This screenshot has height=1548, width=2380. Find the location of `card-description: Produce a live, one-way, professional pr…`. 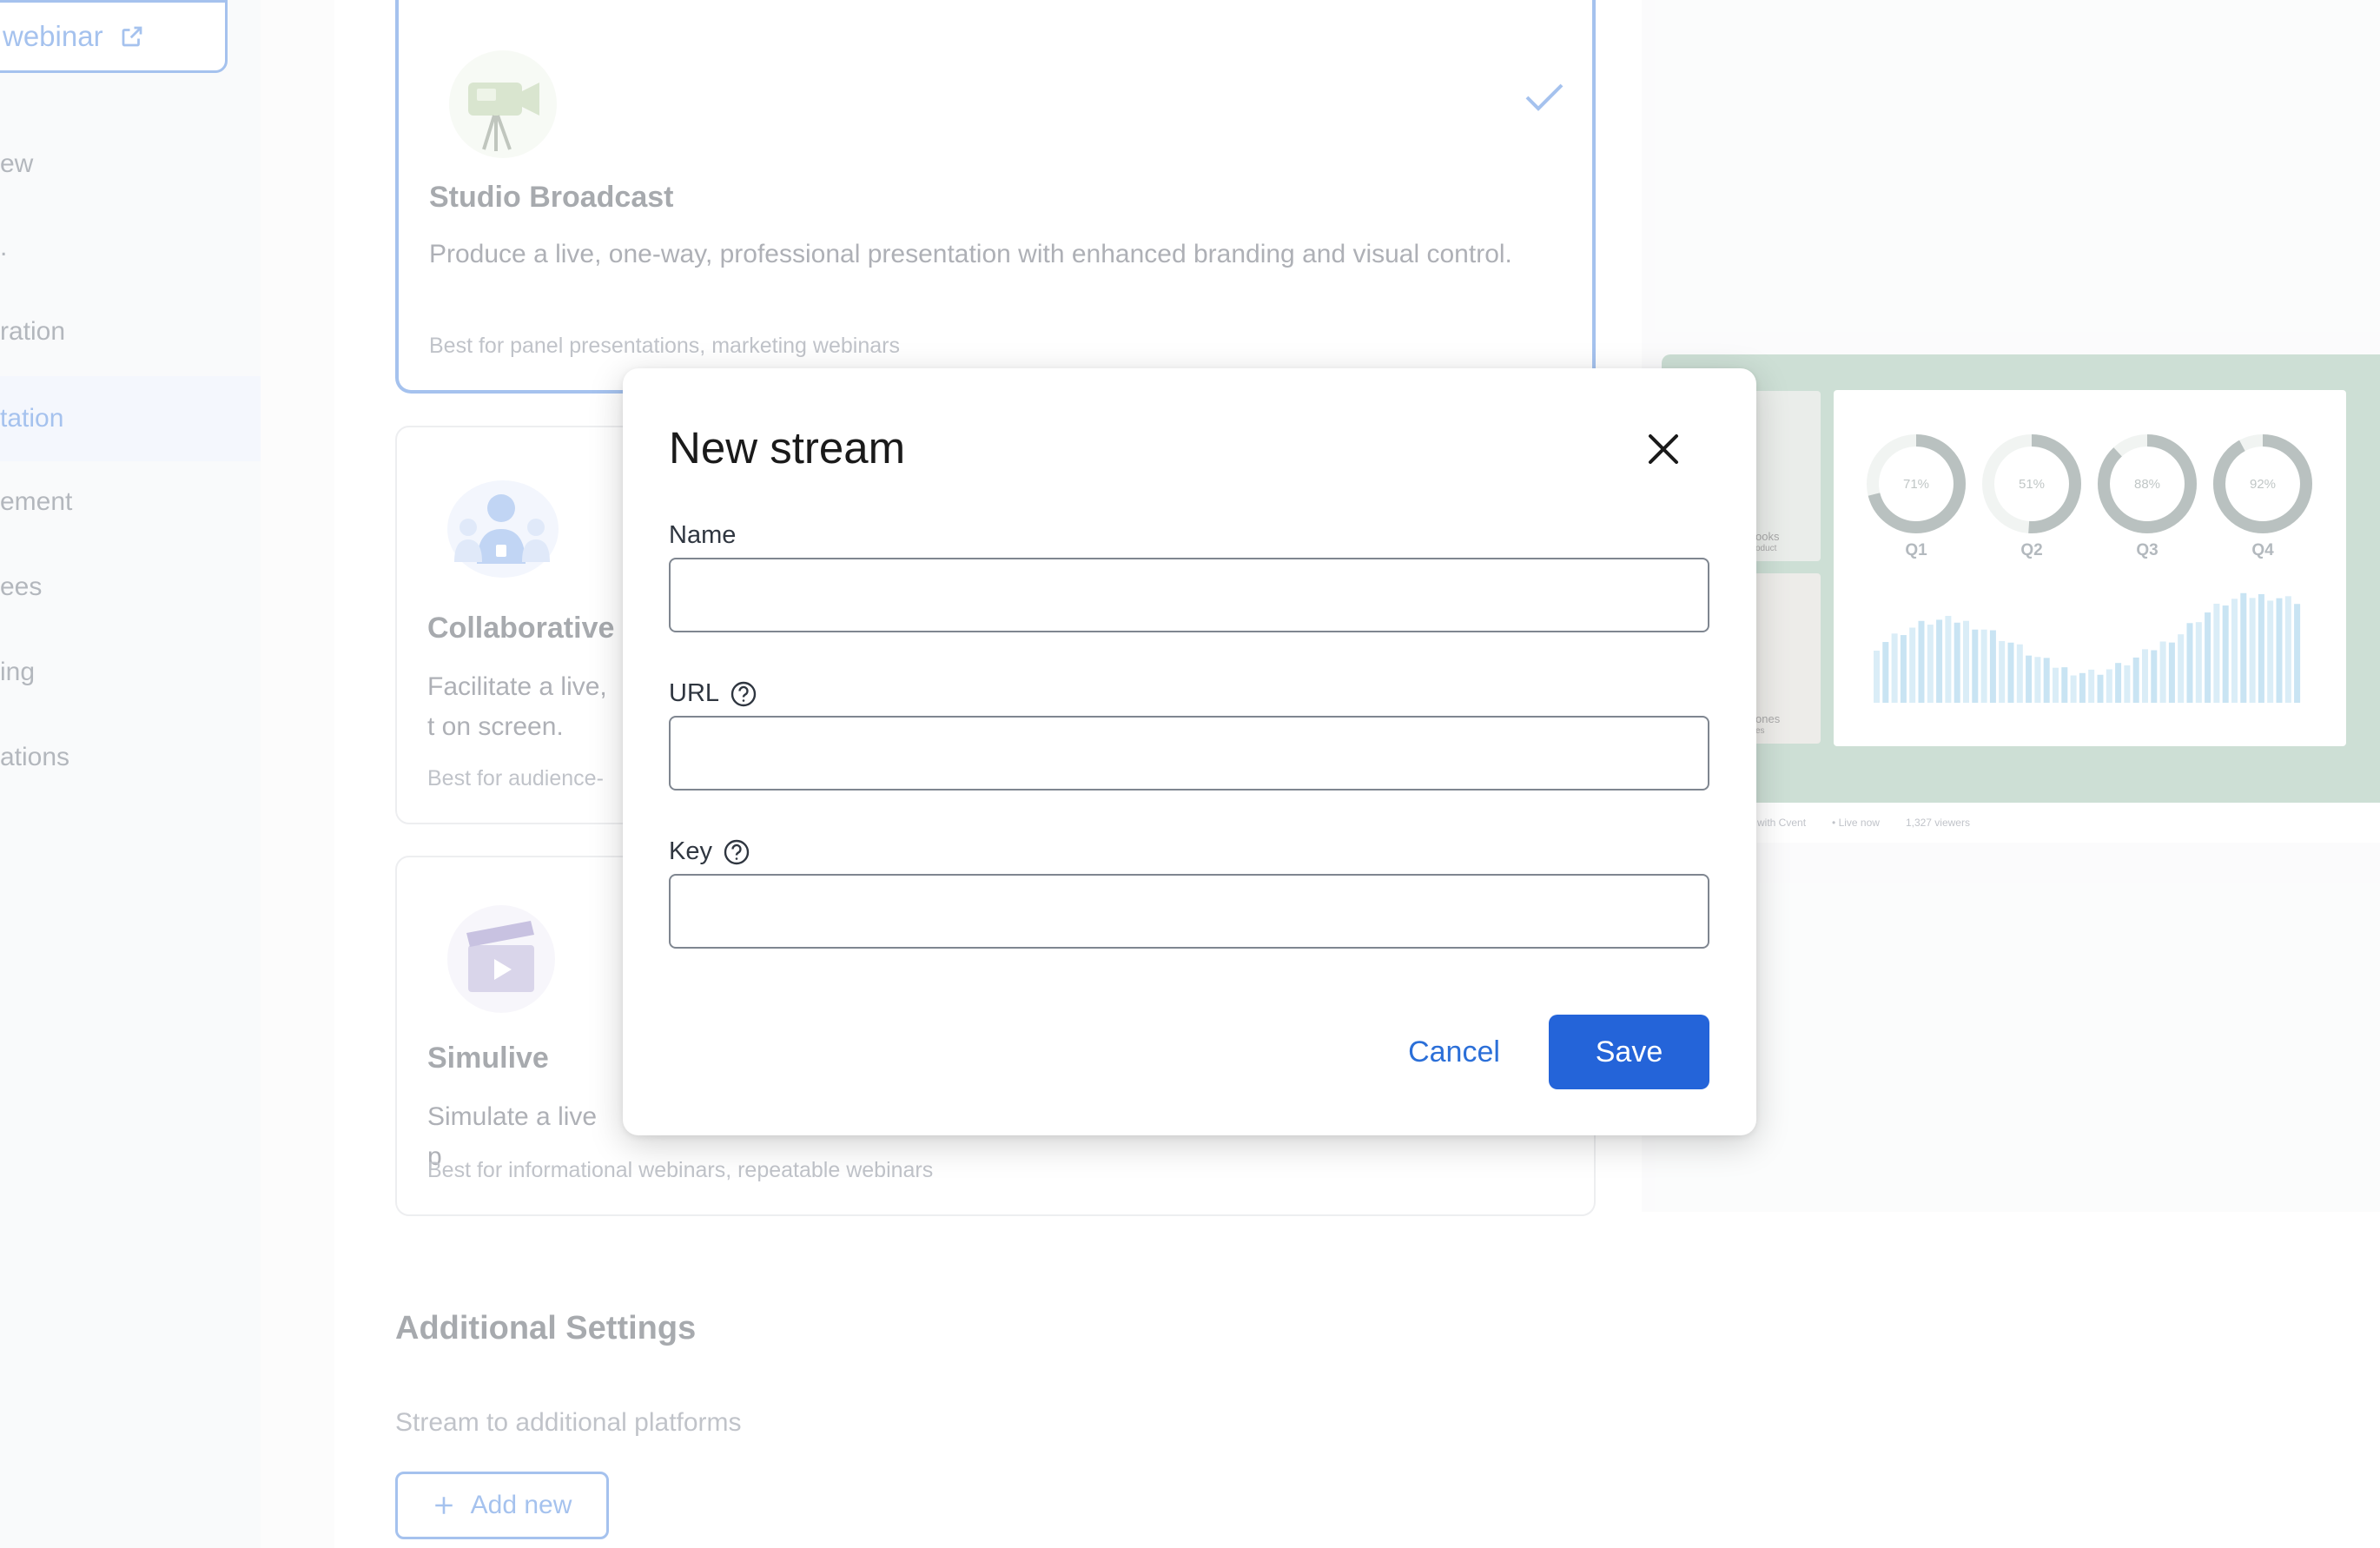

card-description: Produce a live, one-way, professional pr… is located at coordinates (970, 254).